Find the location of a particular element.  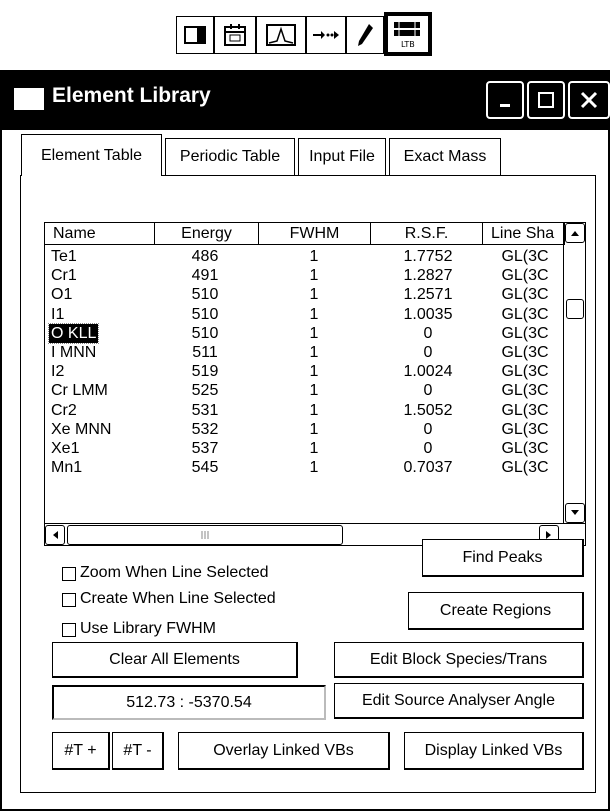

row-name: Cr2 is located at coordinates (64, 410).